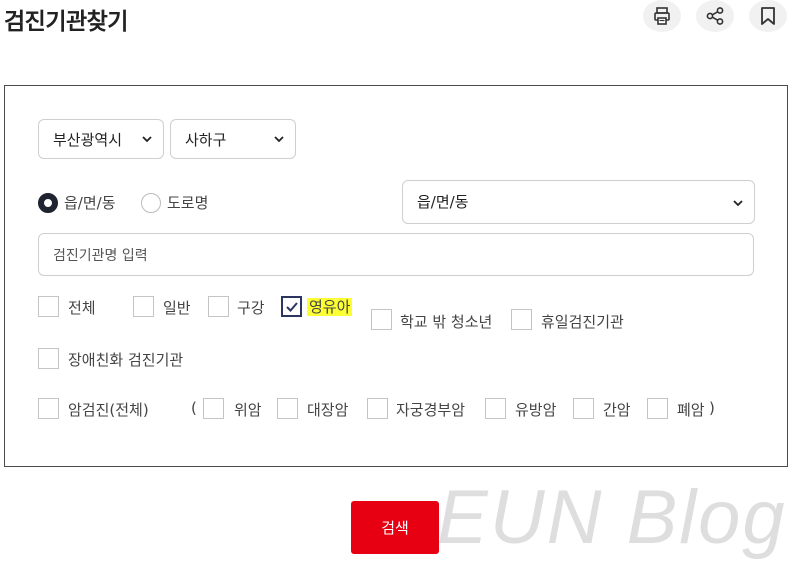 The width and height of the screenshot is (800, 572). What do you see at coordinates (328, 410) in the screenshot?
I see `checkbox-colon-label: 대장암` at bounding box center [328, 410].